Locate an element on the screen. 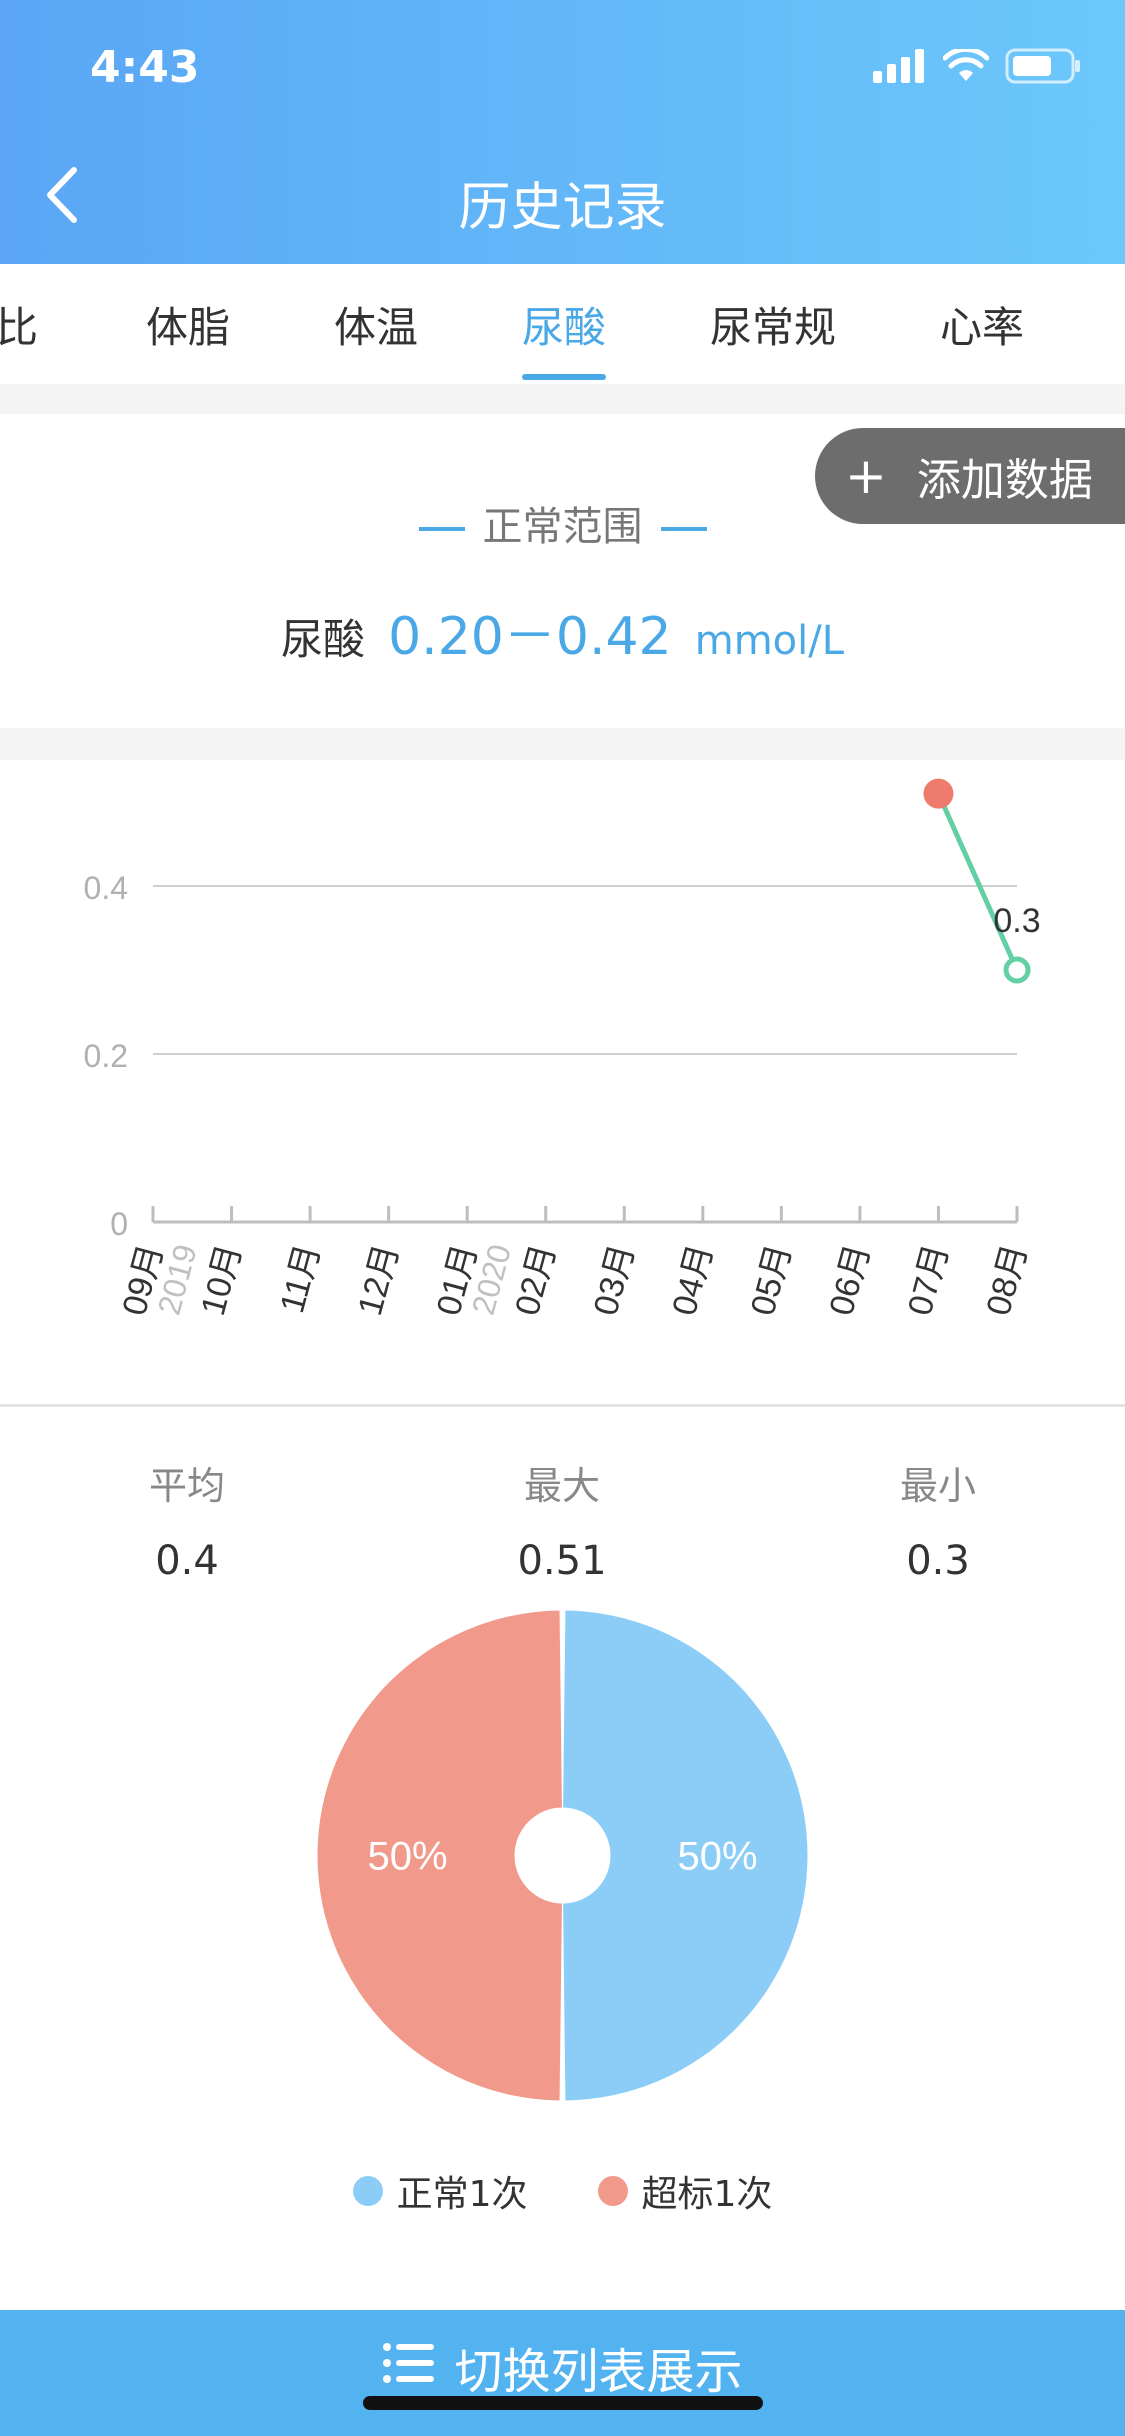 This screenshot has width=1125, height=2436. stat-max-value: 0.51 is located at coordinates (562, 1561).